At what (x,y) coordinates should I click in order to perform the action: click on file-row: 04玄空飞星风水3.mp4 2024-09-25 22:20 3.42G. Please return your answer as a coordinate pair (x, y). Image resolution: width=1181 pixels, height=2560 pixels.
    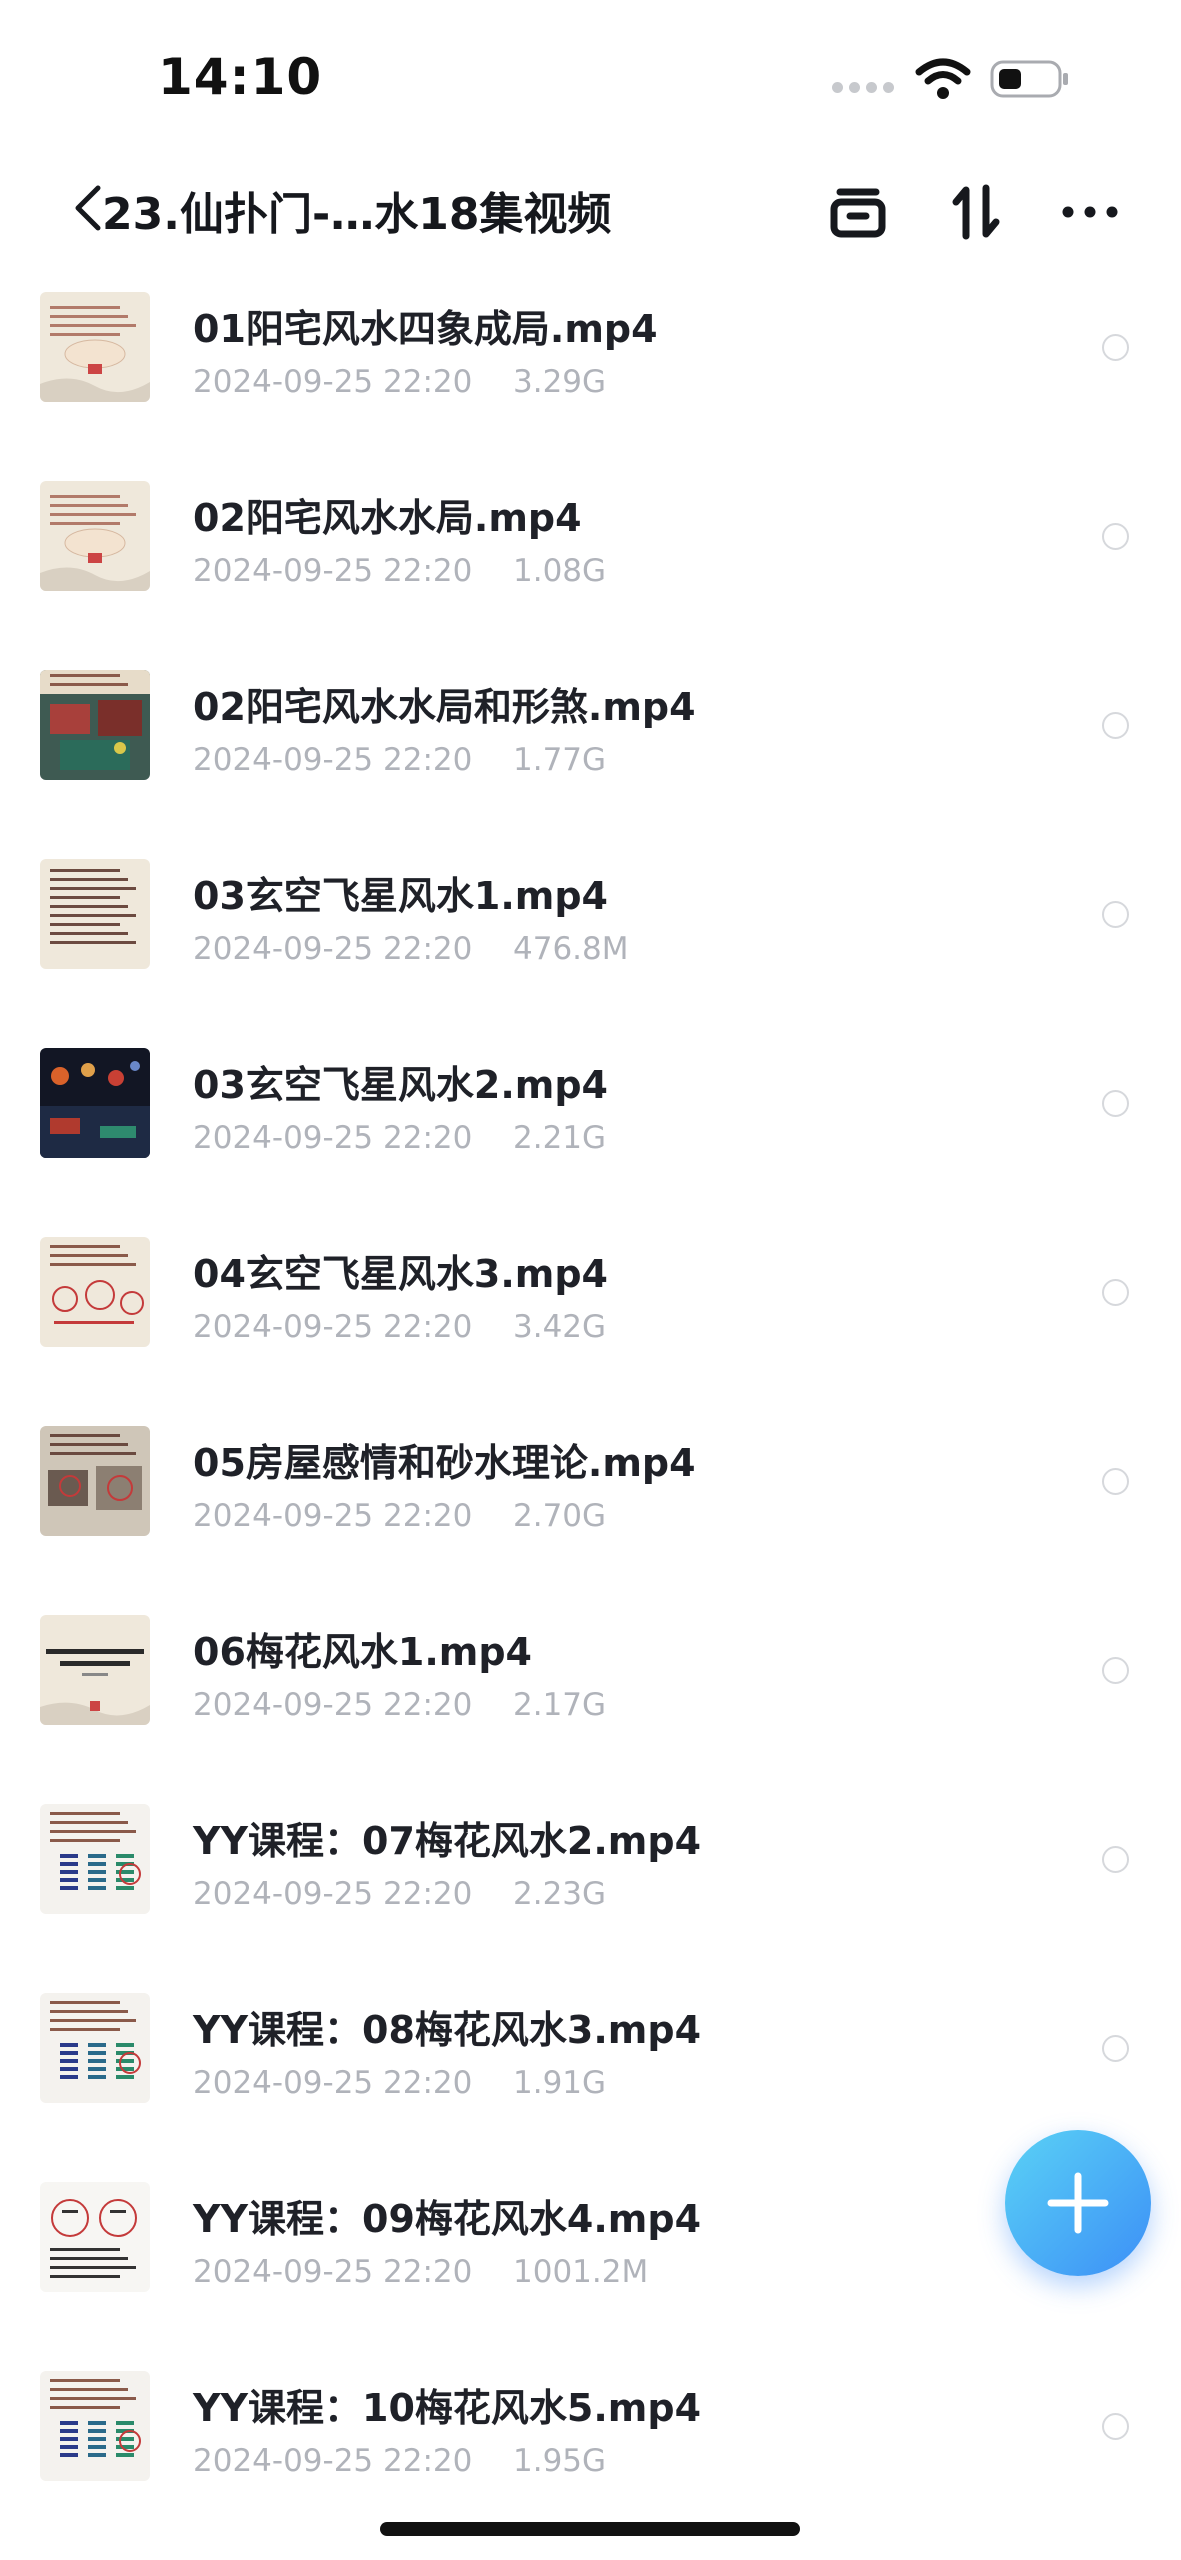
    Looking at the image, I should click on (590, 1317).